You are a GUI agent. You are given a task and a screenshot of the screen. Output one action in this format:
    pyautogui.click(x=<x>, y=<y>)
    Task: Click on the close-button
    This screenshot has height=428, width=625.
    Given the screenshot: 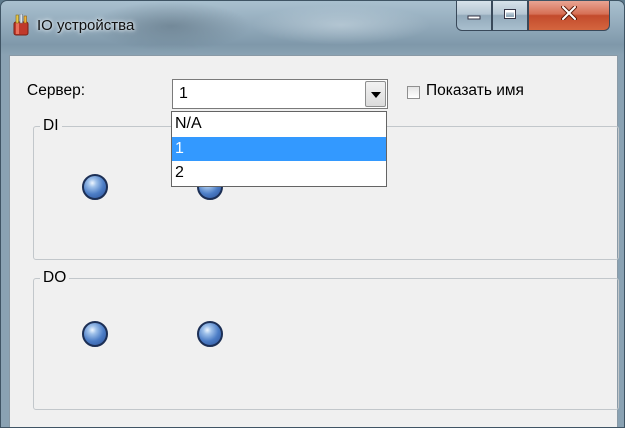 What is the action you would take?
    pyautogui.click(x=569, y=16)
    